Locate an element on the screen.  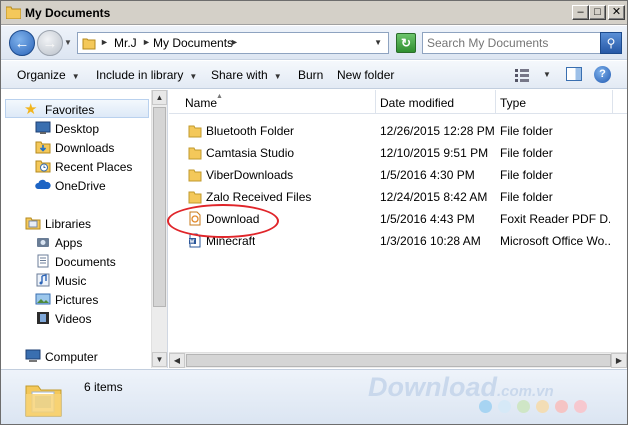
nav-libraries: Libraries is located at coordinates (76, 223).